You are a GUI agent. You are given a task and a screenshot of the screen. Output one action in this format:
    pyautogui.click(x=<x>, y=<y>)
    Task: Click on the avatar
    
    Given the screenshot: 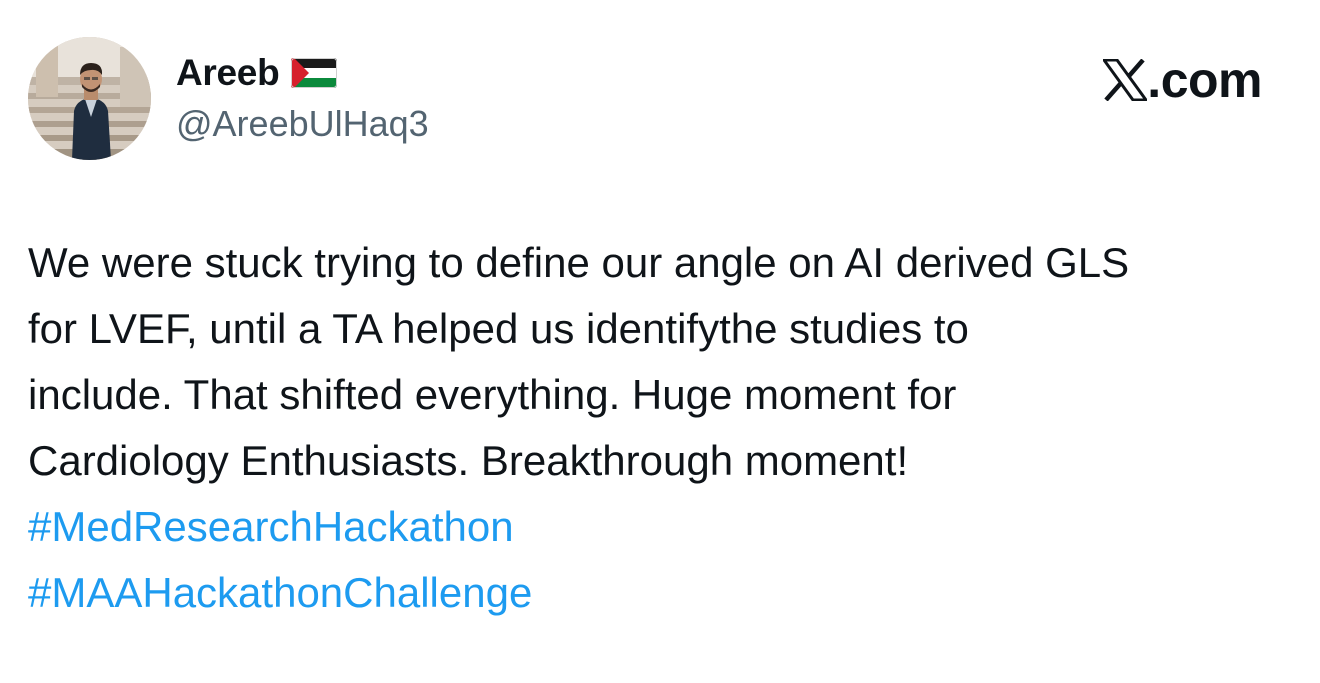 What is the action you would take?
    pyautogui.click(x=89, y=98)
    